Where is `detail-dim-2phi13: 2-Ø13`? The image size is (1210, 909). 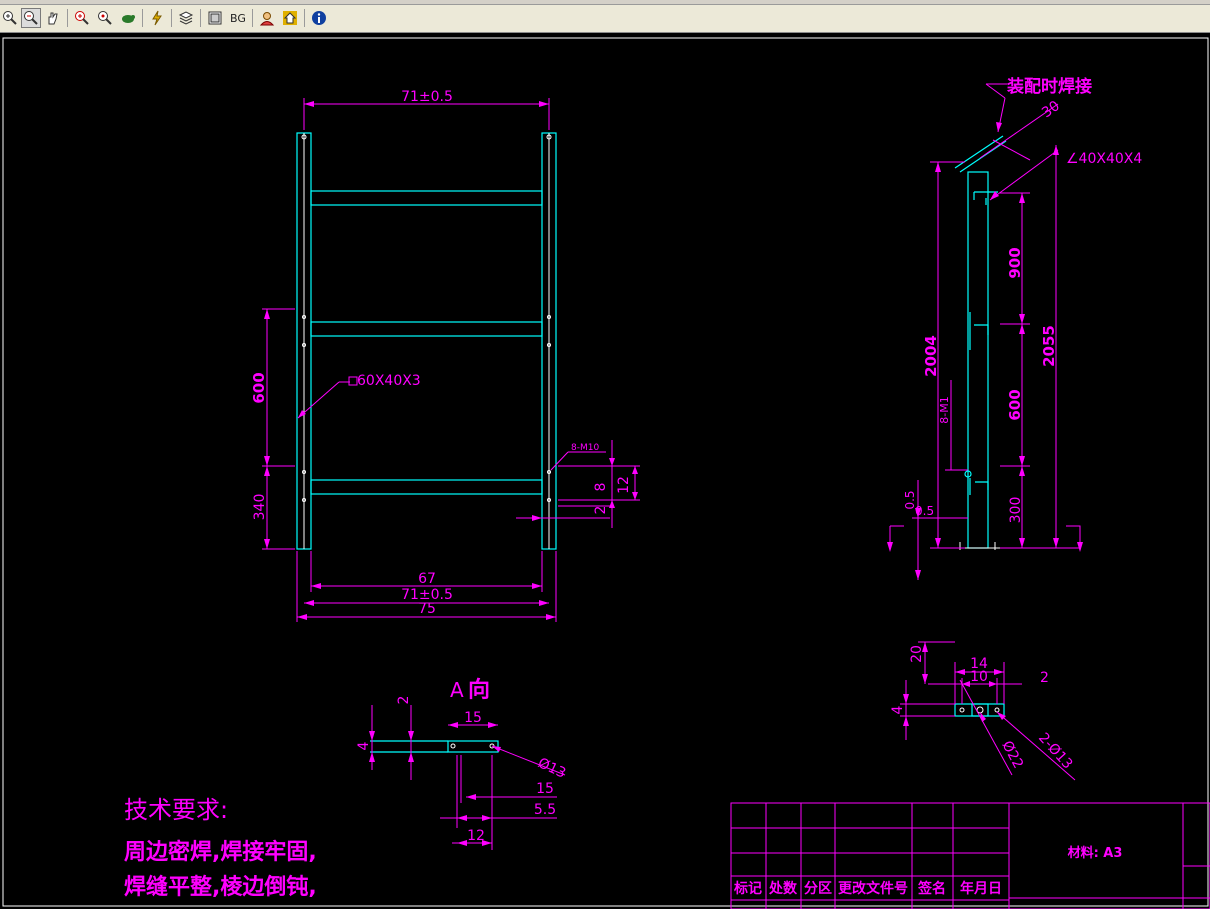 detail-dim-2phi13: 2-Ø13 is located at coordinates (1055, 751).